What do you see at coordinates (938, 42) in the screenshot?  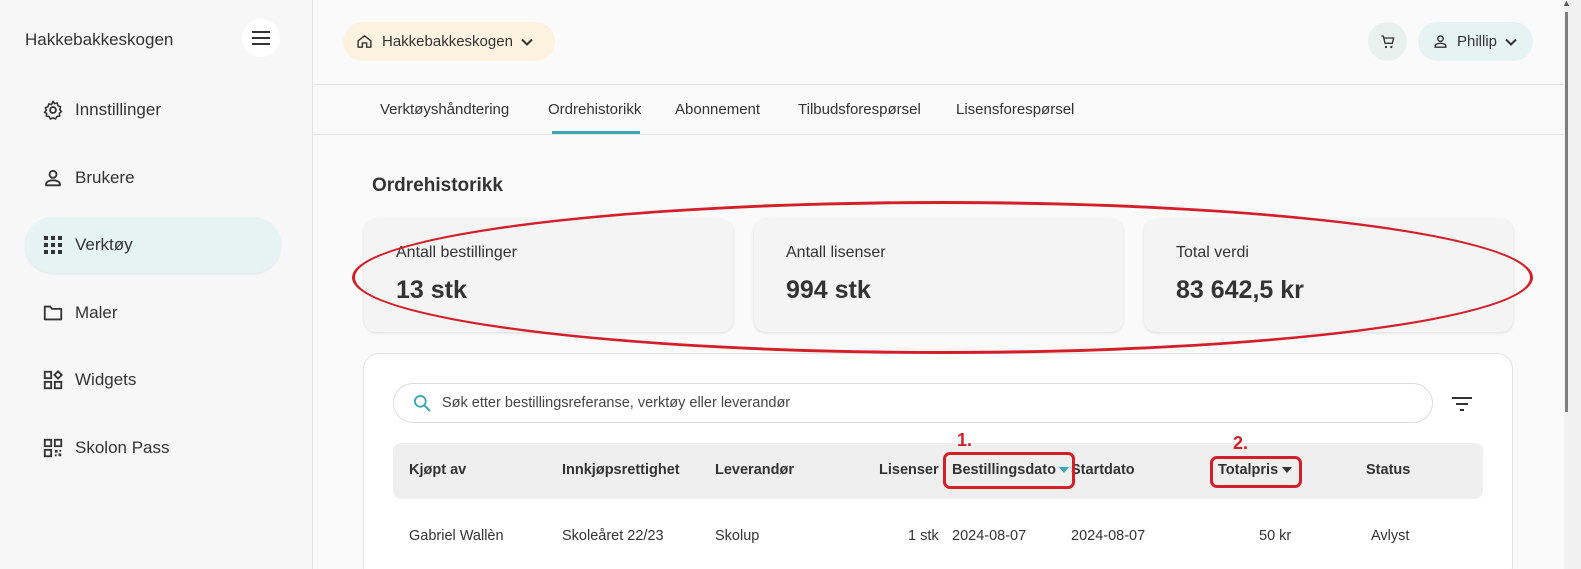 I see `top-header: Hakkebakkeskogen Phillip` at bounding box center [938, 42].